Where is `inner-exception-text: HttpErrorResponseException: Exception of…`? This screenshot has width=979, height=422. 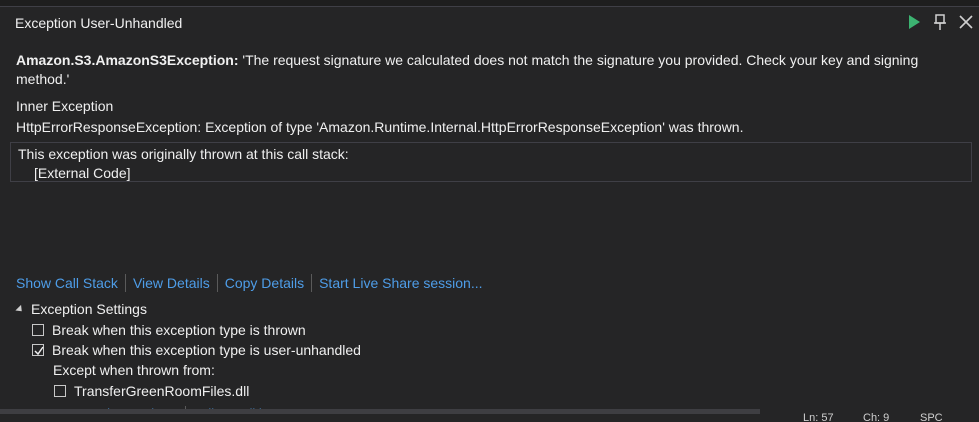
inner-exception-text: HttpErrorResponseException: Exception of… is located at coordinates (380, 127).